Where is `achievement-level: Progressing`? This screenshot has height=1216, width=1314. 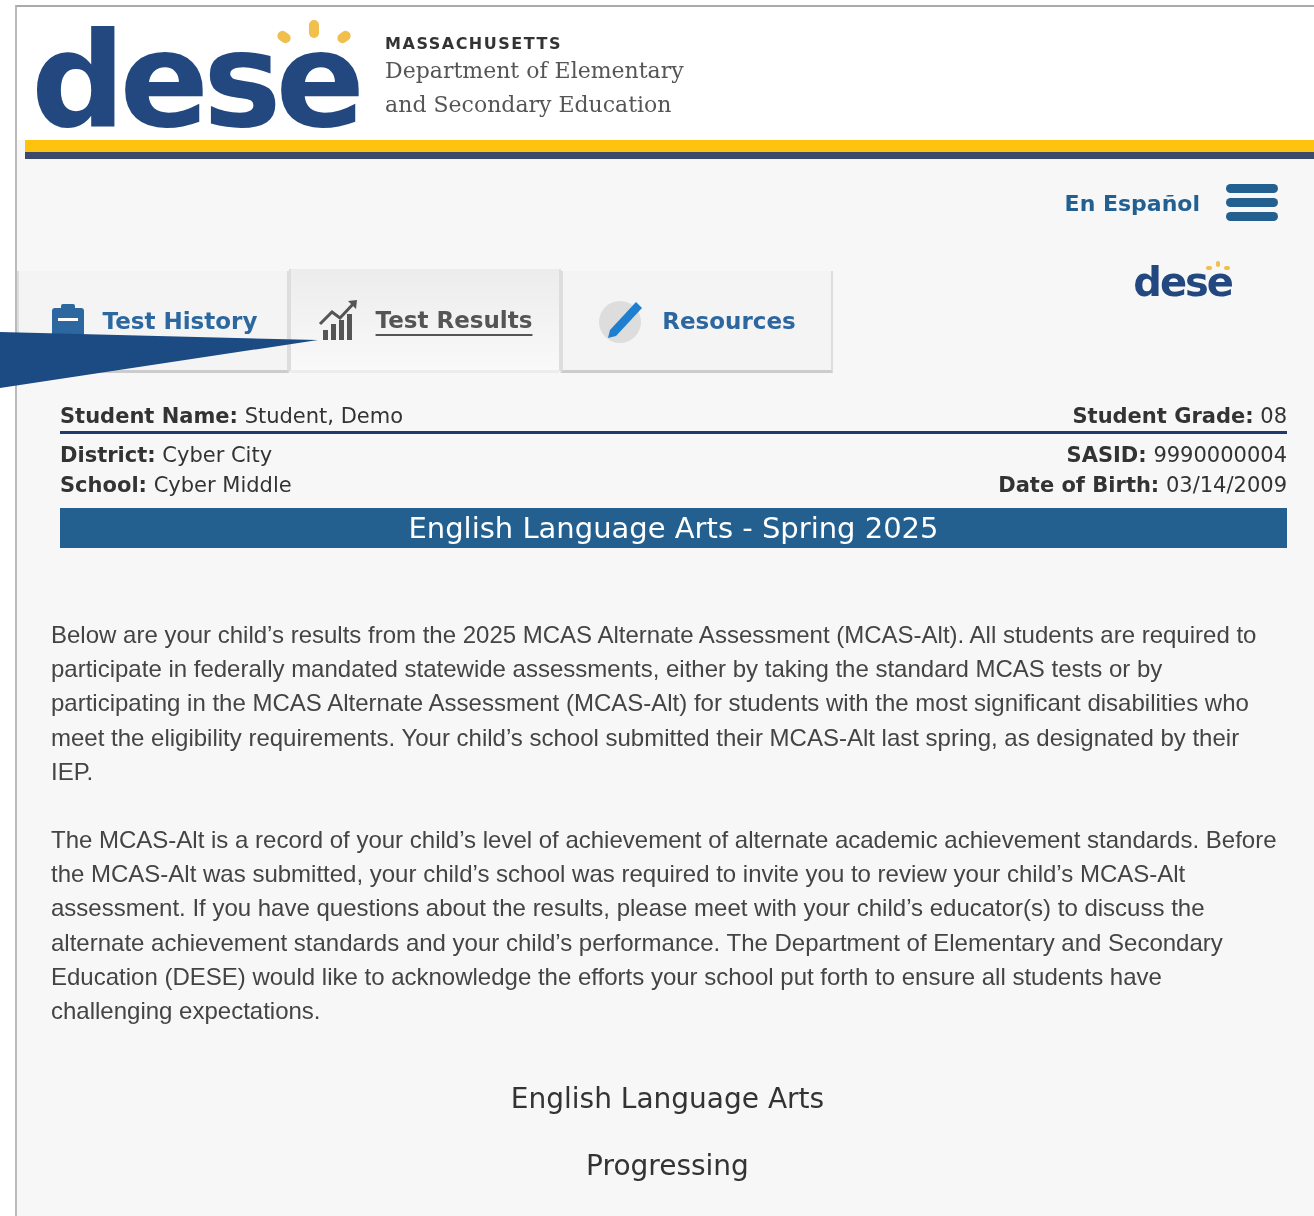
achievement-level: Progressing is located at coordinates (667, 1166).